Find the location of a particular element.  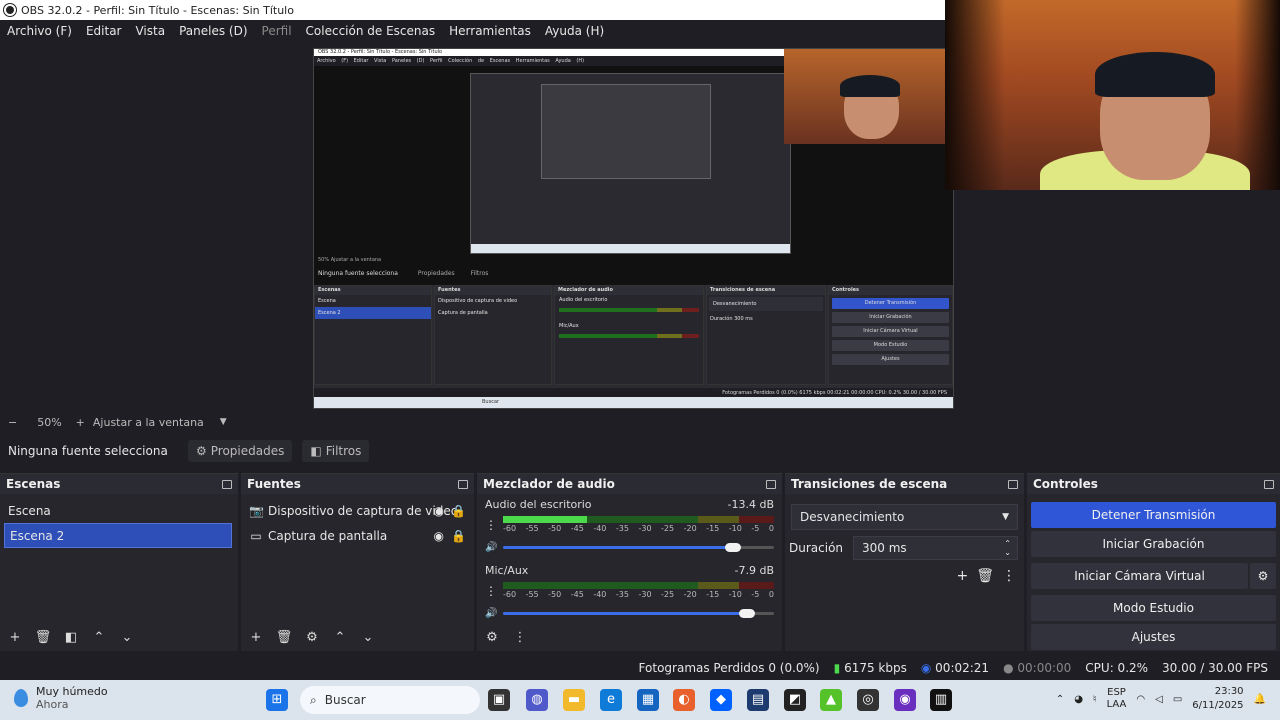

settings-button: Ajustes is located at coordinates (1153, 637).